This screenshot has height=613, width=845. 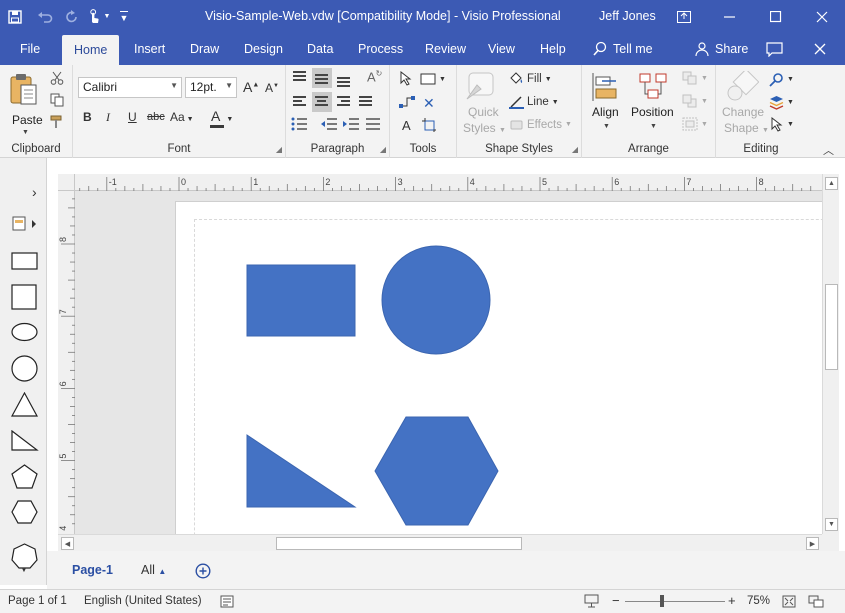 What do you see at coordinates (695, 124) in the screenshot?
I see `group-icon: ▼` at bounding box center [695, 124].